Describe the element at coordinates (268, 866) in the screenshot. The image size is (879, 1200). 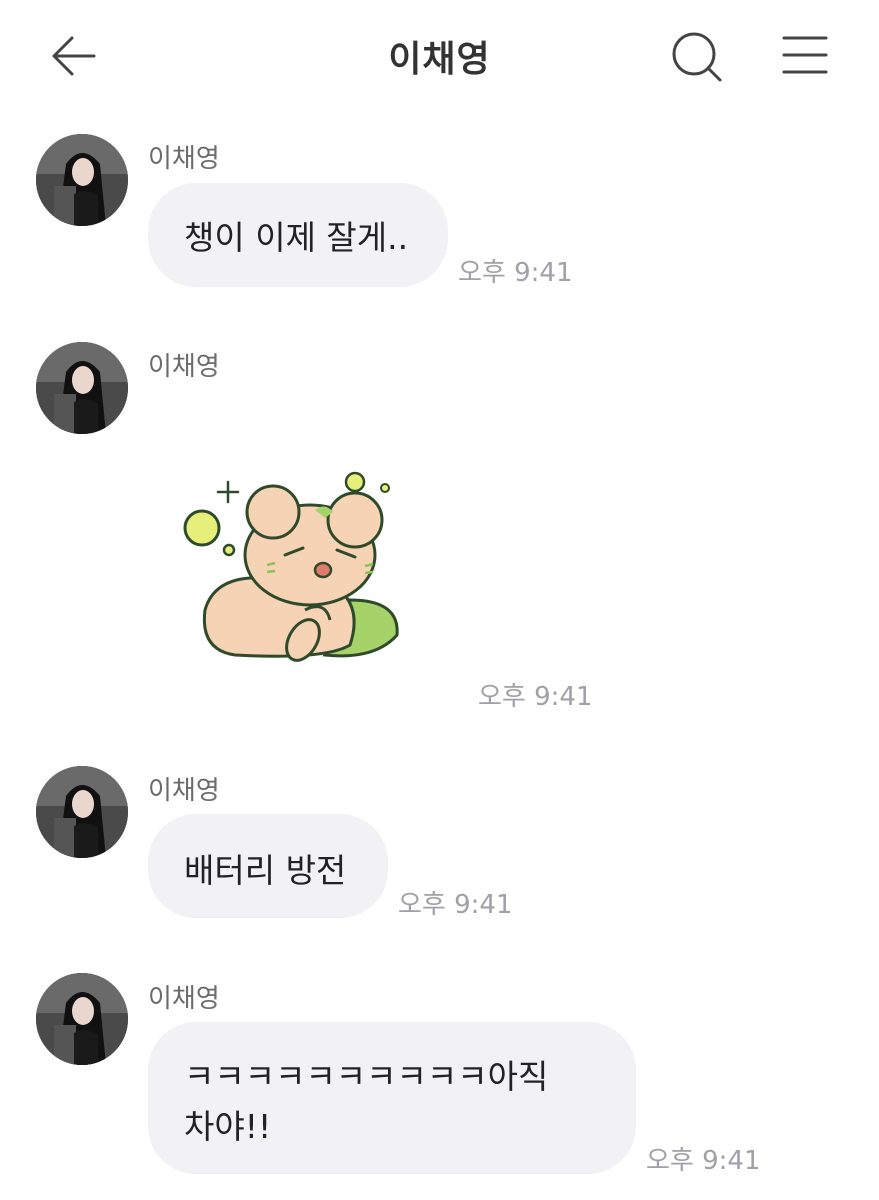
I see `message-bubble: 배터리 방전` at that location.